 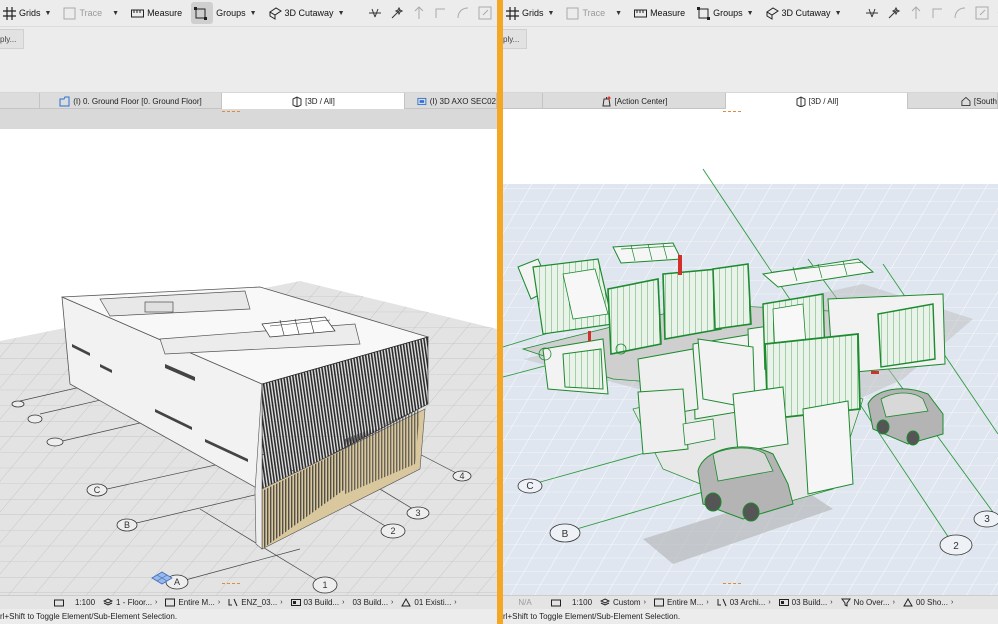 What do you see at coordinates (462, 101) in the screenshot?
I see `tab-label: (I) 3D AXO SEC02` at bounding box center [462, 101].